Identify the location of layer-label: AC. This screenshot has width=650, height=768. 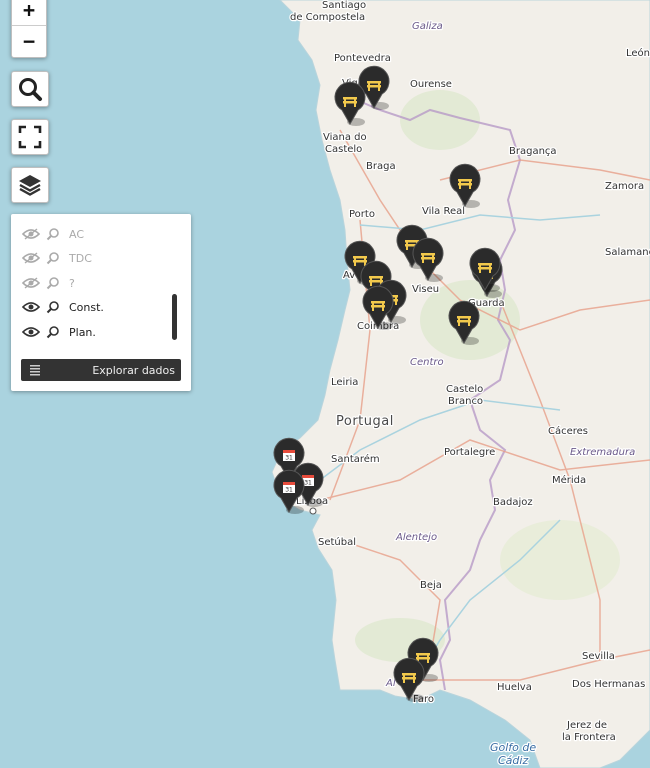
(77, 234).